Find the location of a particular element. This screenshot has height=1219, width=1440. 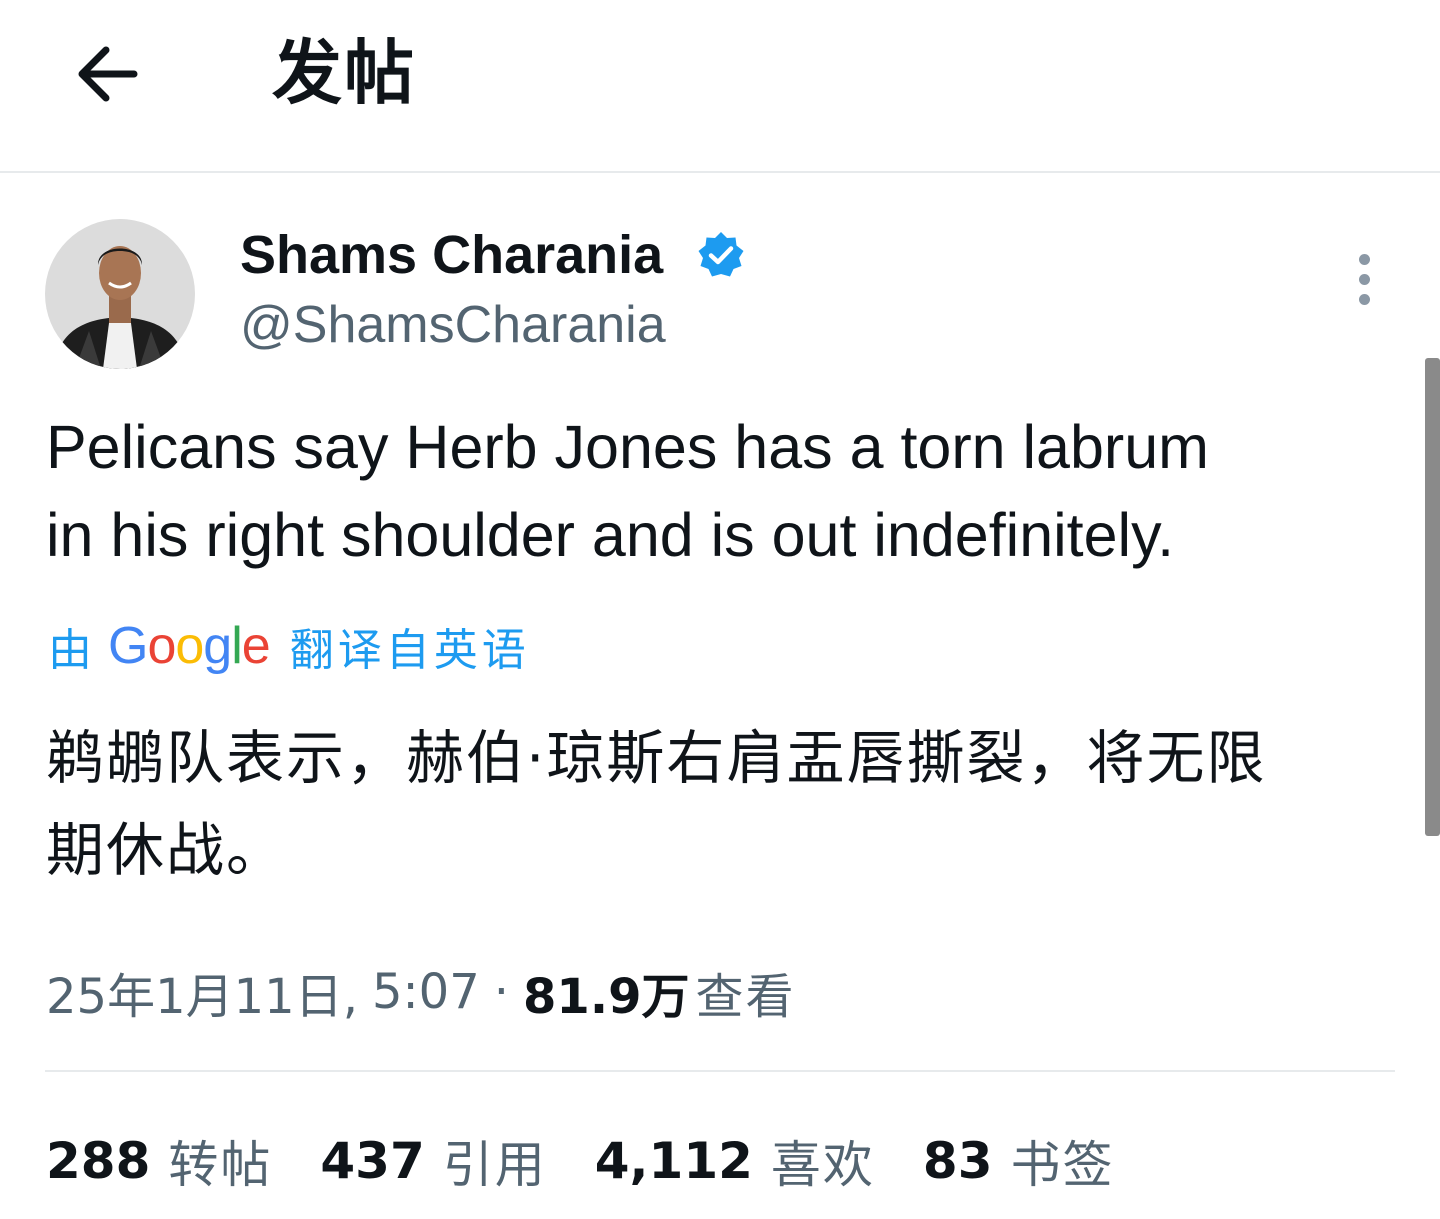

display-name: Shams Charania is located at coordinates (451, 255).